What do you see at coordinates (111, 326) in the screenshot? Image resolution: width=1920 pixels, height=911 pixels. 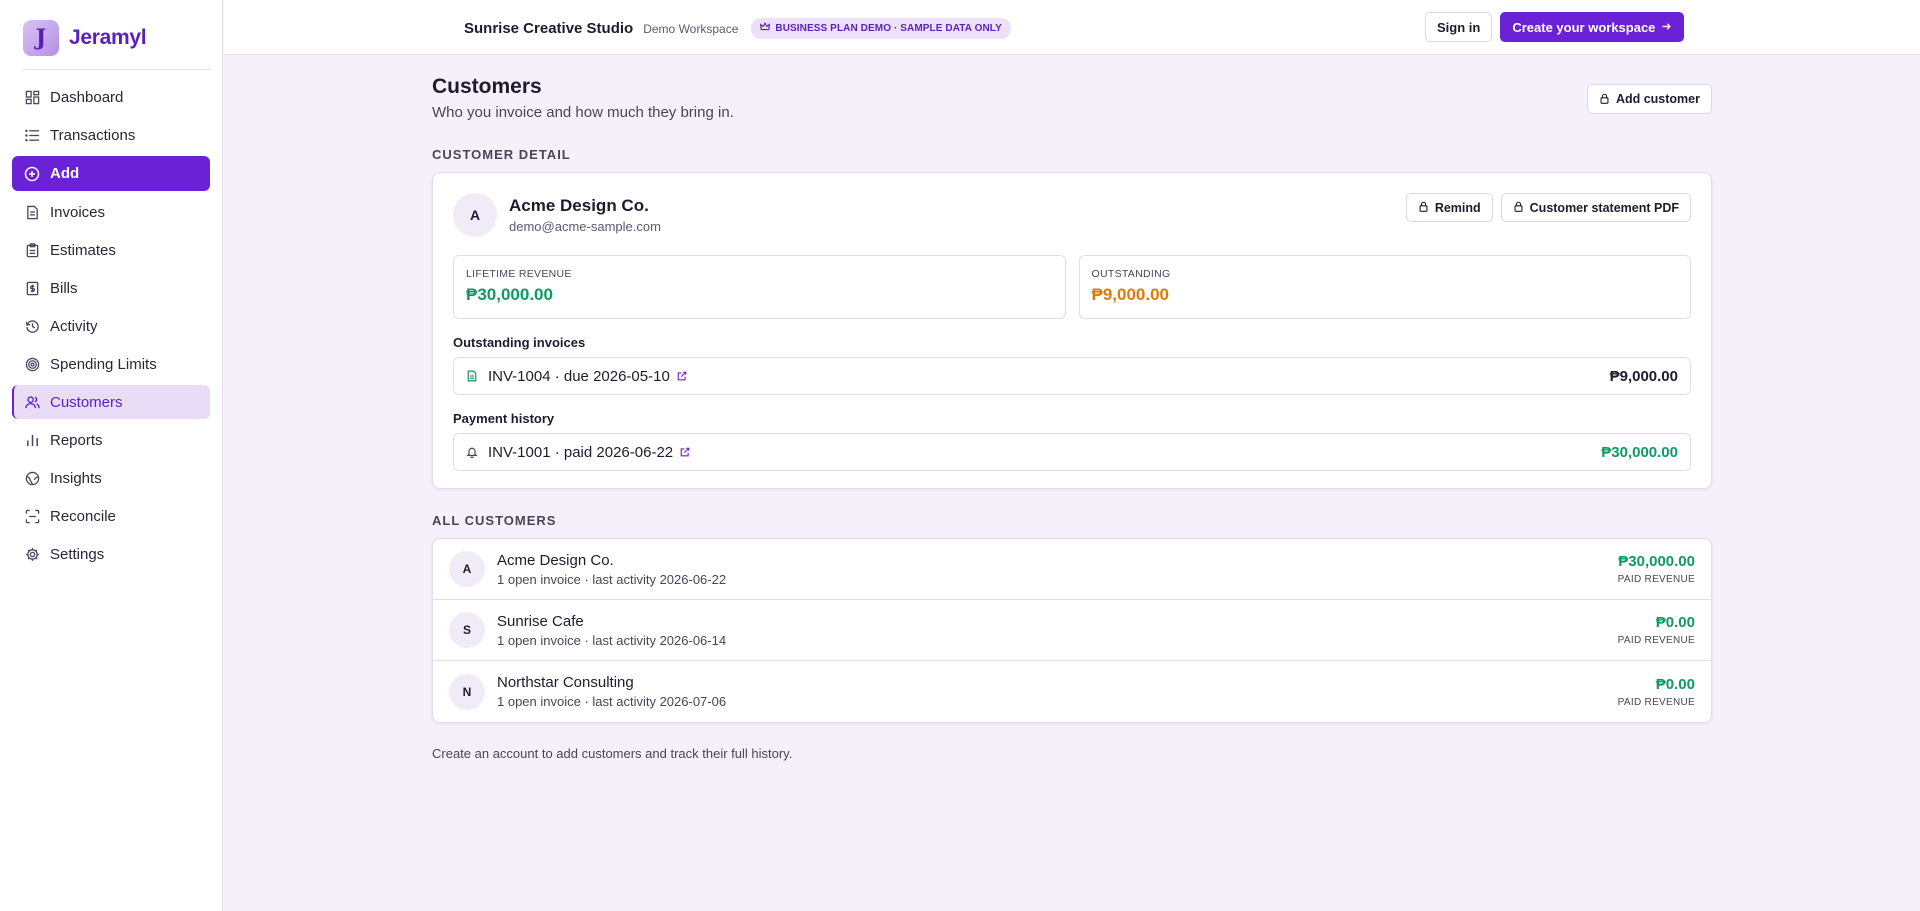 I see `sidebar-item-activity: Activity` at bounding box center [111, 326].